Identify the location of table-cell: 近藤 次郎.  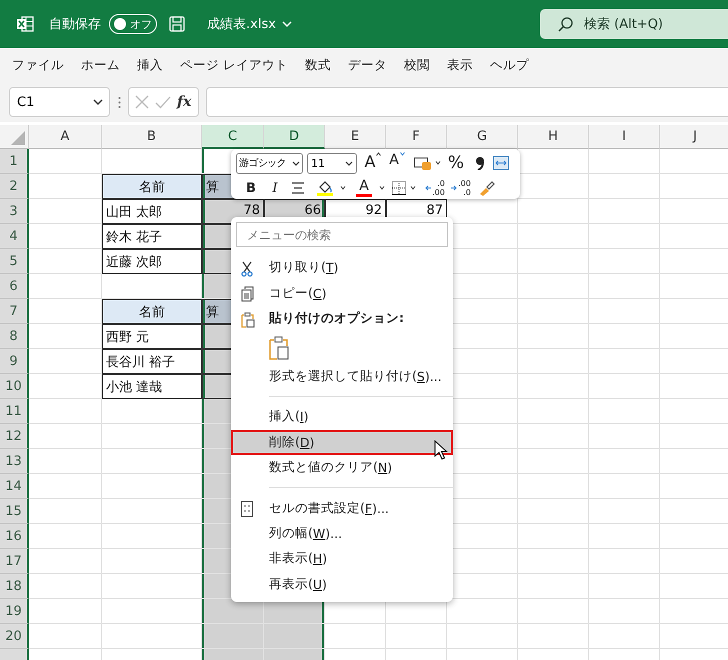
(152, 261).